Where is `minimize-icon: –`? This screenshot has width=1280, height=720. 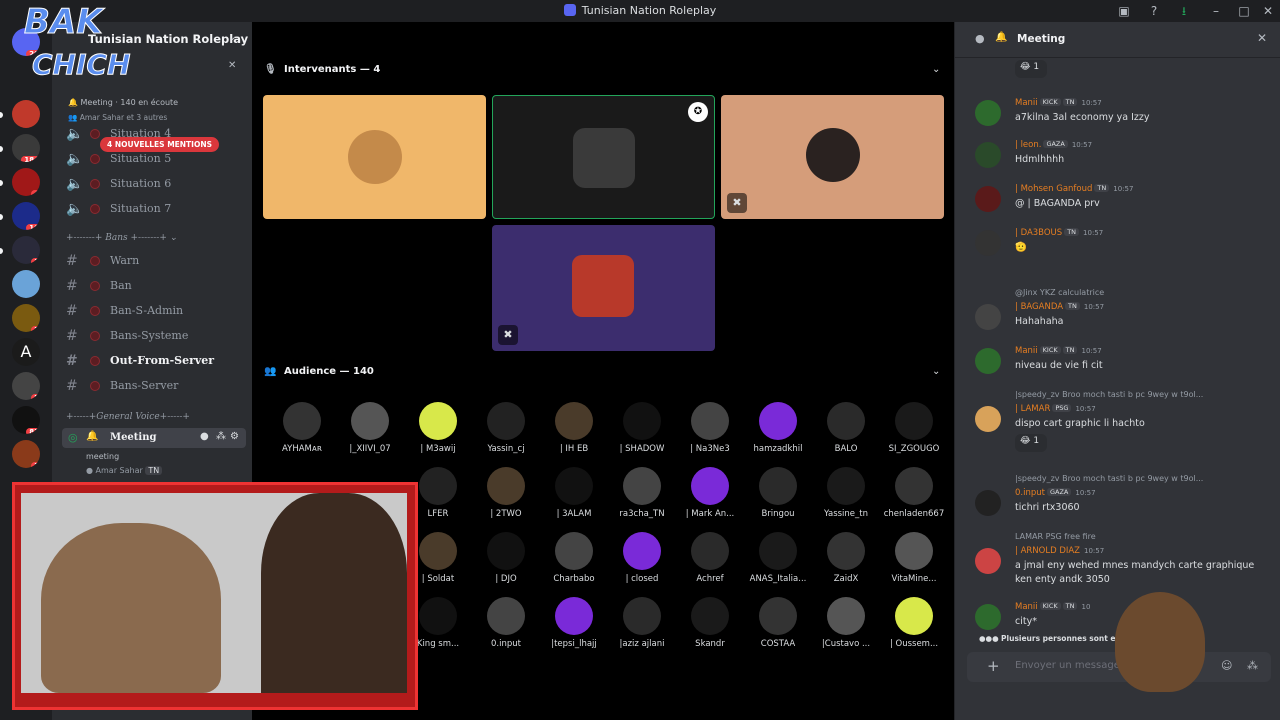
minimize-icon: – is located at coordinates (1216, 11).